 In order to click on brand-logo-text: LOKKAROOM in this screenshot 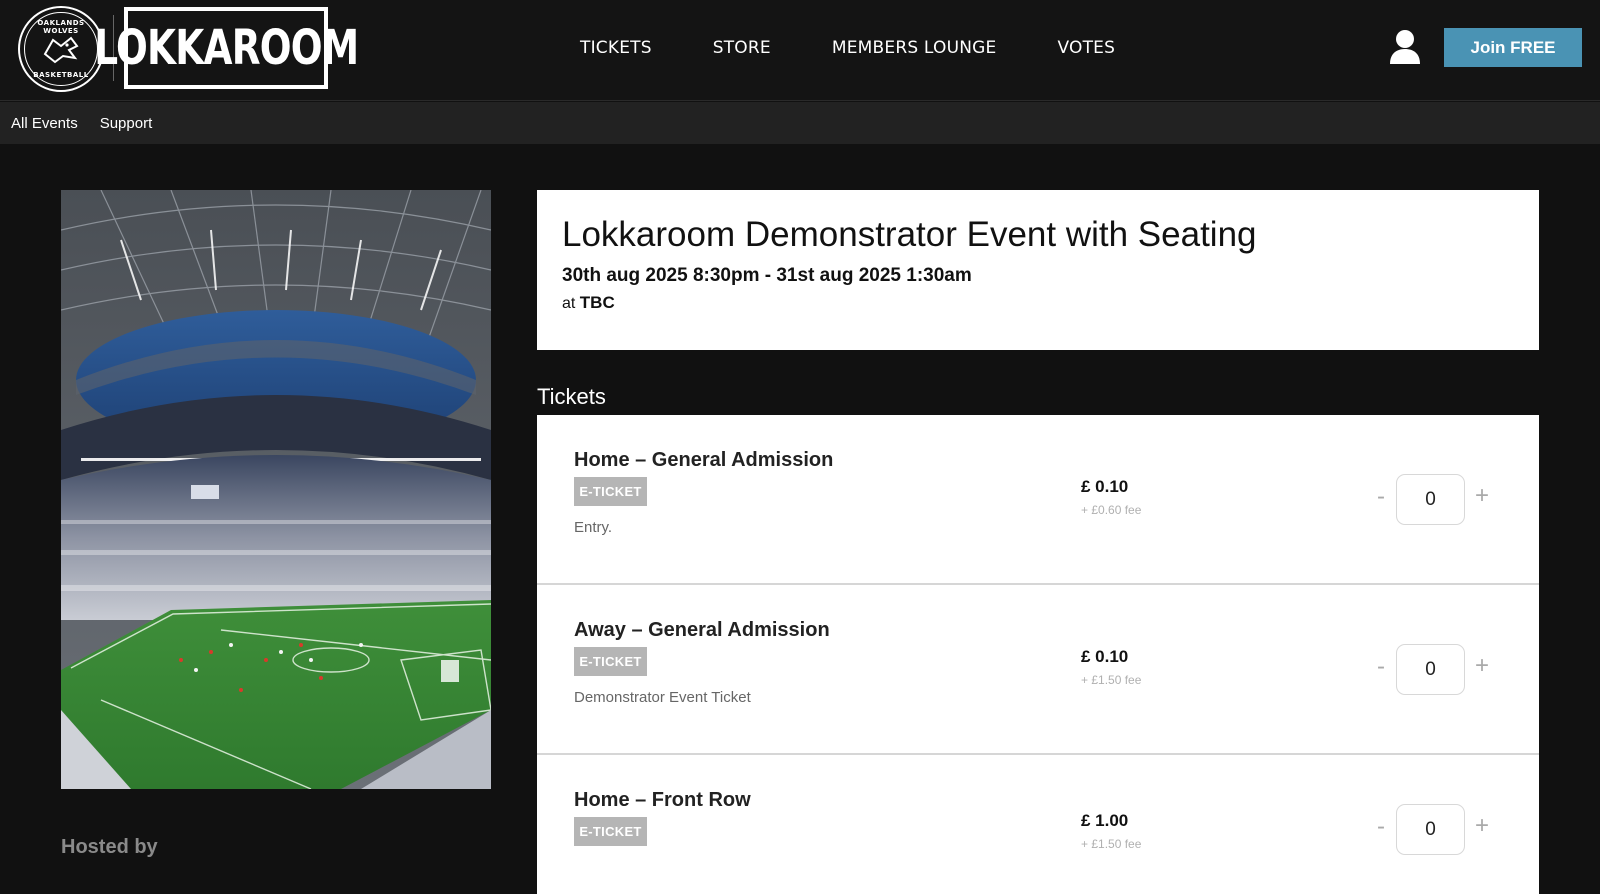, I will do `click(226, 48)`.